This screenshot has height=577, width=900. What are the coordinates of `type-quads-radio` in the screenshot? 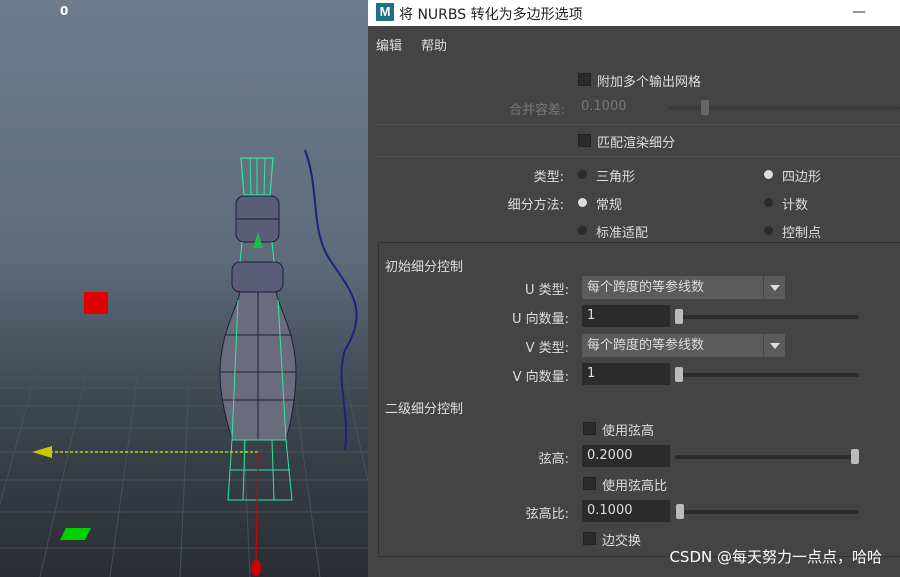 It's located at (768, 174).